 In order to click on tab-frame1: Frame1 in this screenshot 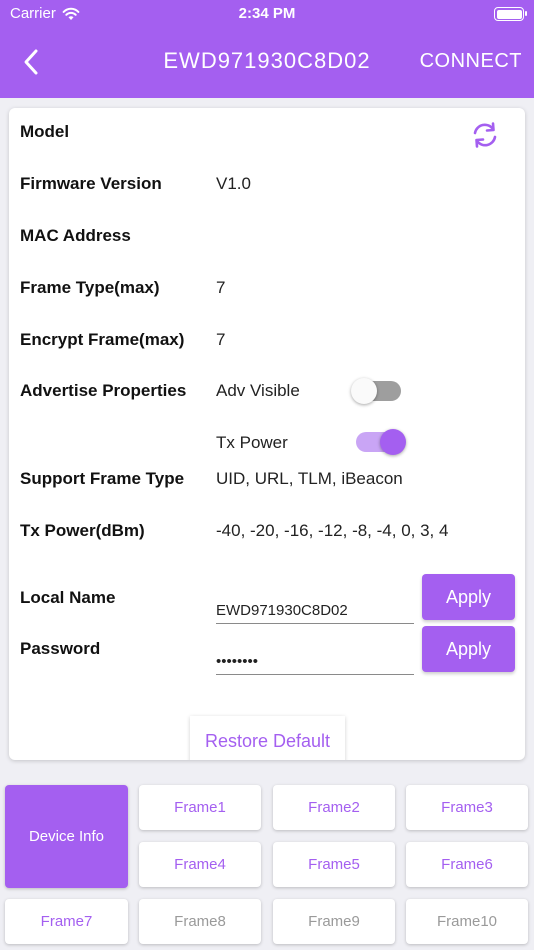, I will do `click(200, 807)`.